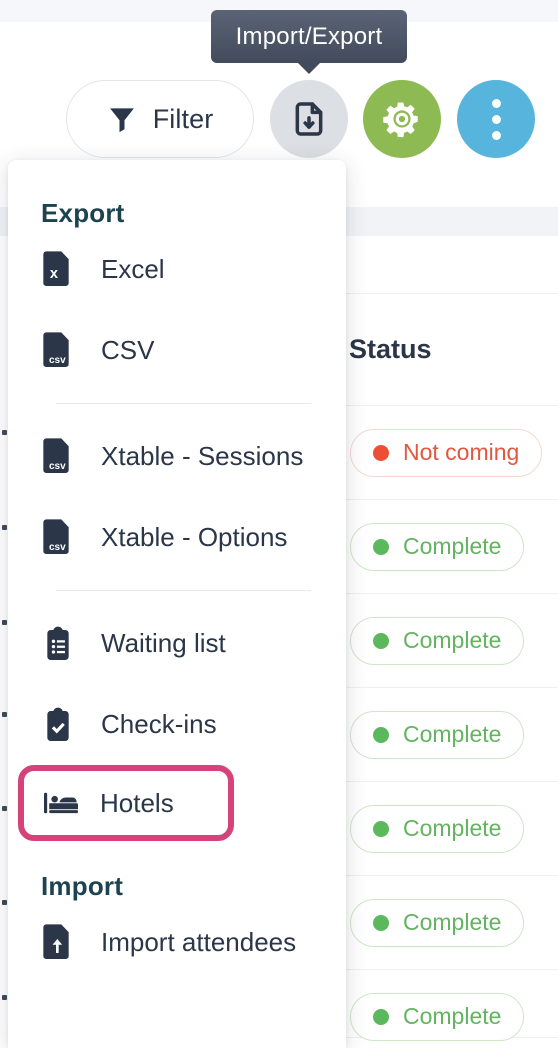 The height and width of the screenshot is (1048, 558). What do you see at coordinates (177, 269) in the screenshot?
I see `menu-item-excel: x Excel` at bounding box center [177, 269].